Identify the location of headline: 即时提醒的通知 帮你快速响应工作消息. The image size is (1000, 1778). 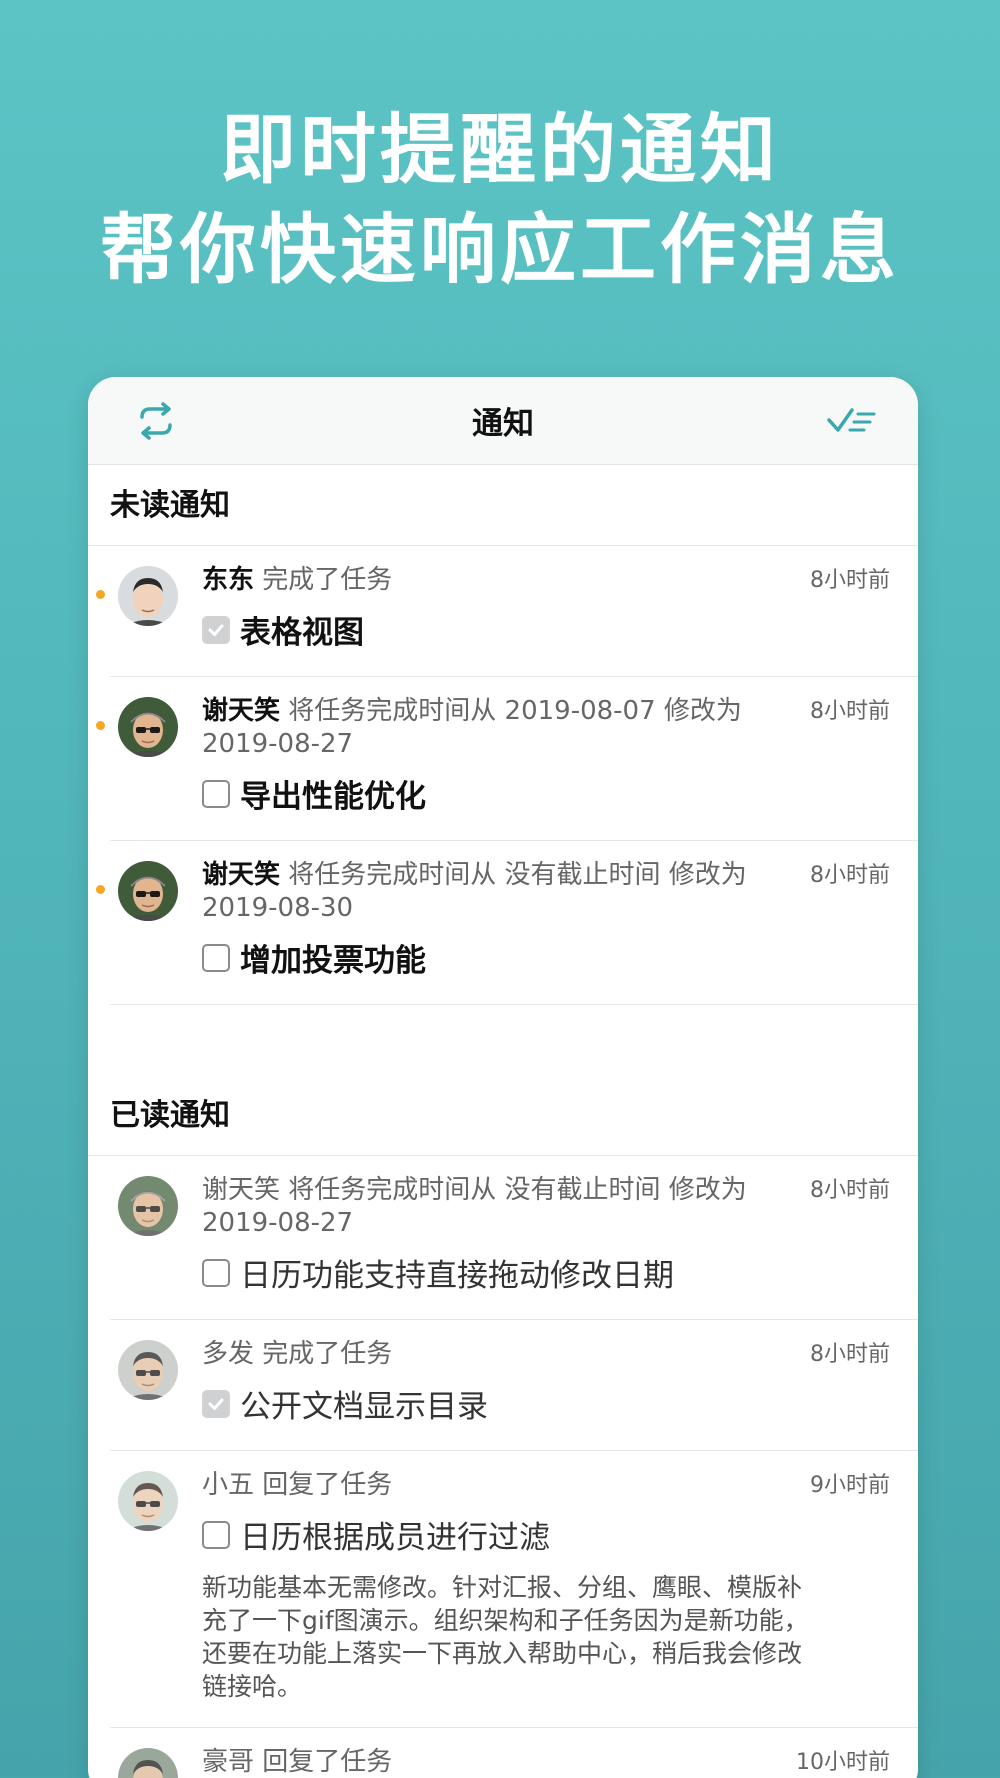
(500, 200).